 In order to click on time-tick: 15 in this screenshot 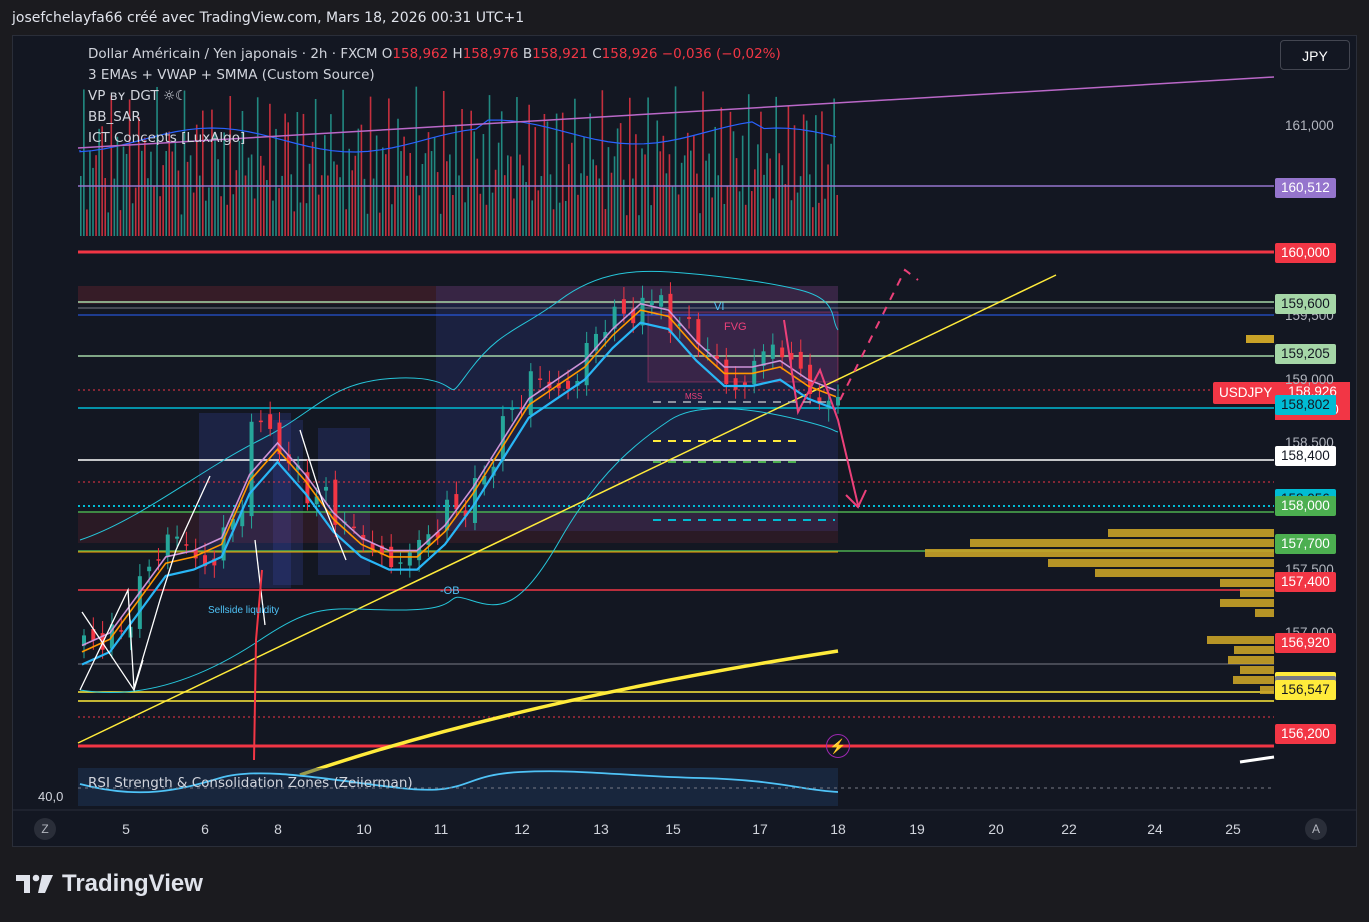, I will do `click(673, 829)`.